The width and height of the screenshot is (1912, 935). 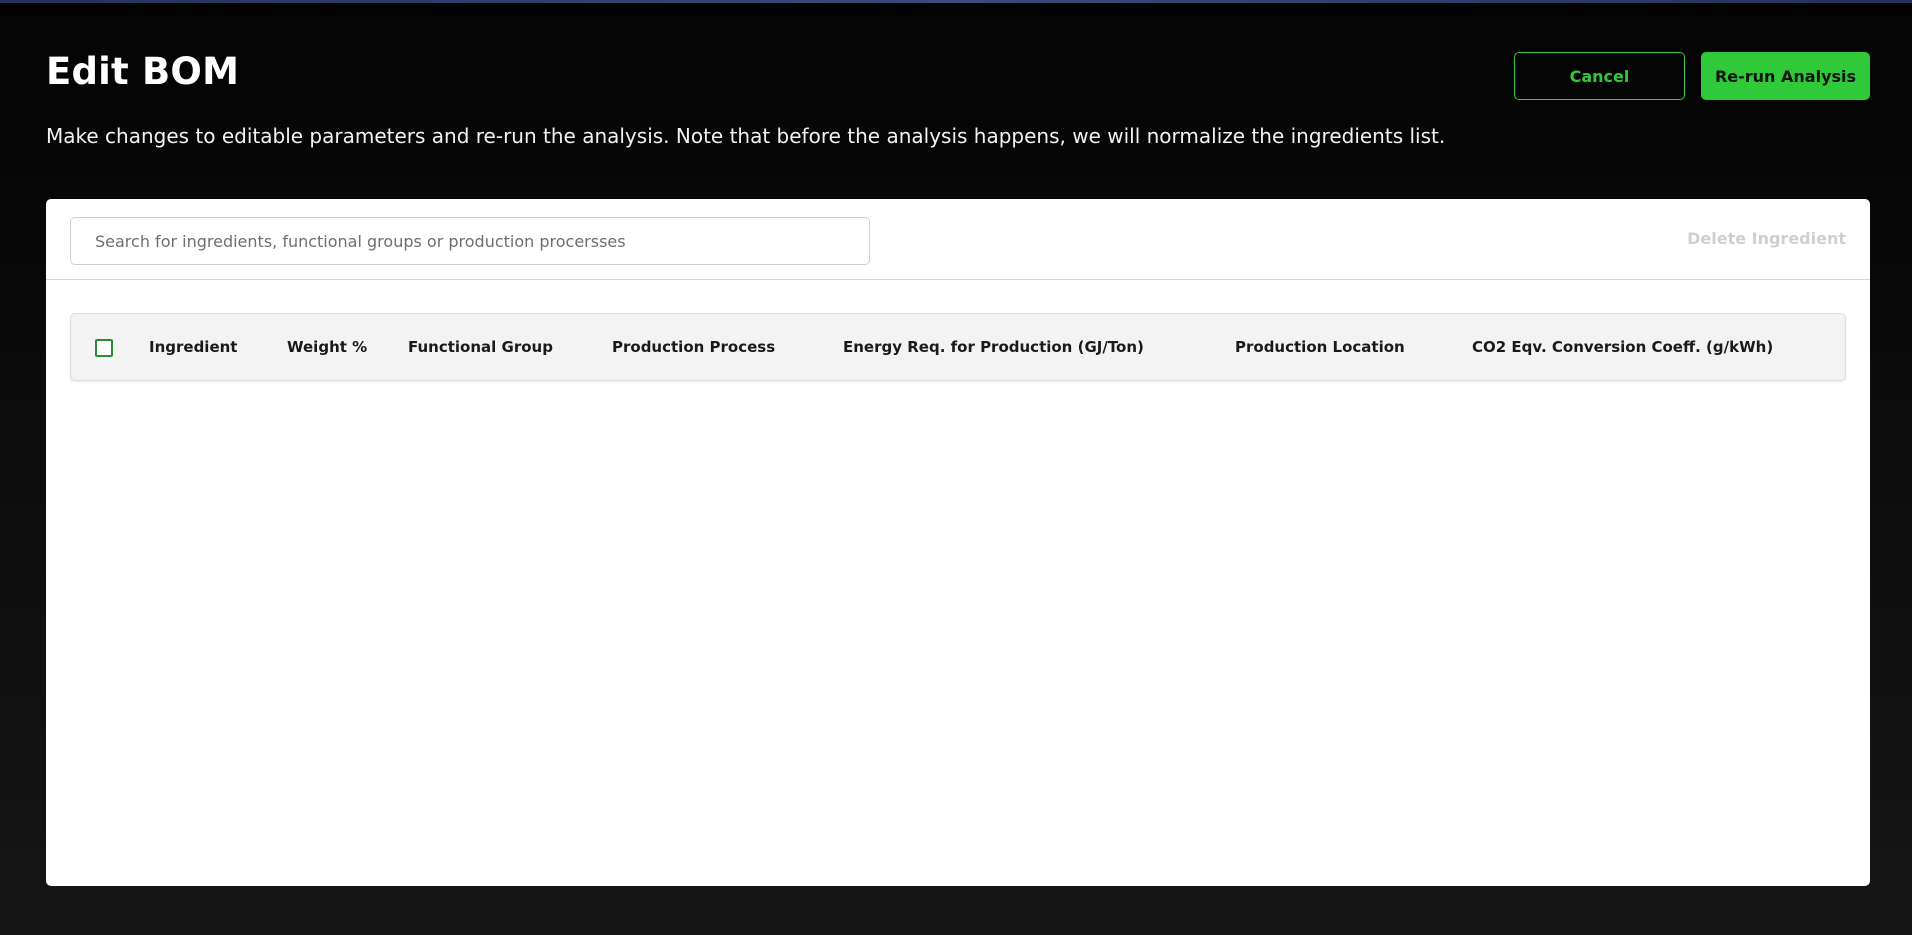 I want to click on page-title: Edit BOM, so click(x=143, y=71).